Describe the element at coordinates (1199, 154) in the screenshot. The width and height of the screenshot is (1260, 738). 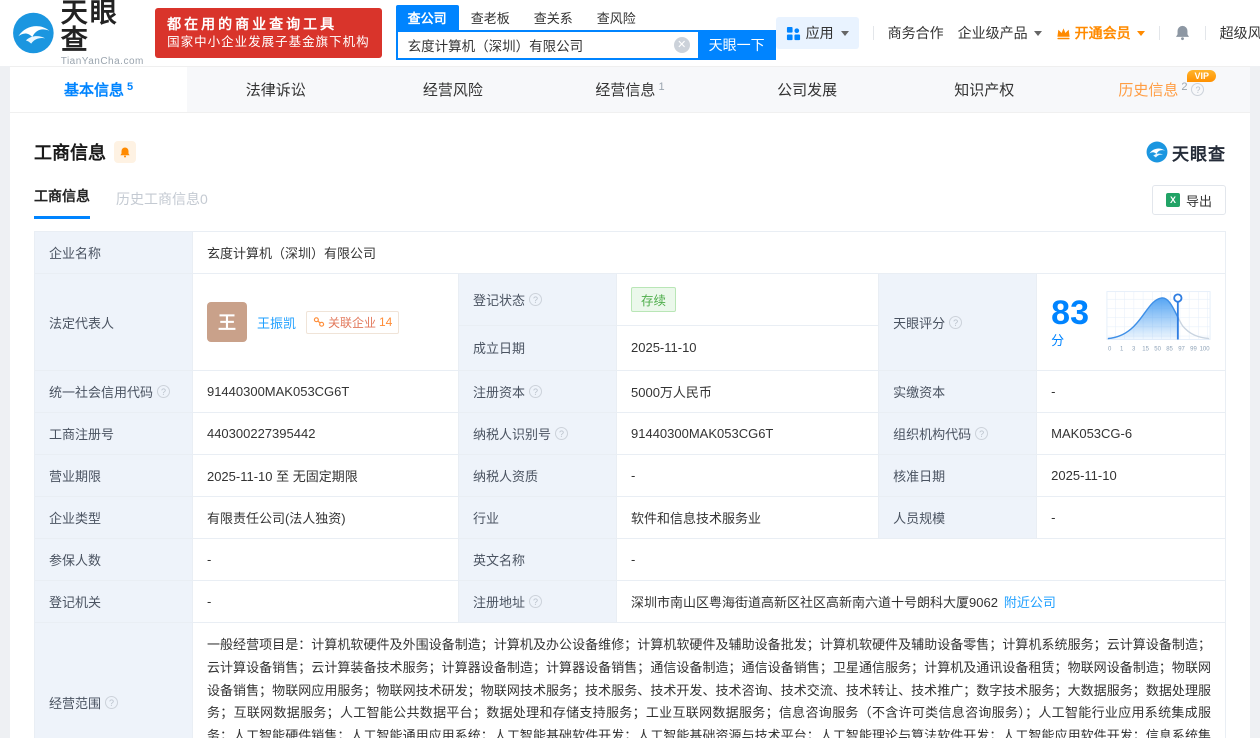
I see `watermark-text: 天眼查` at that location.